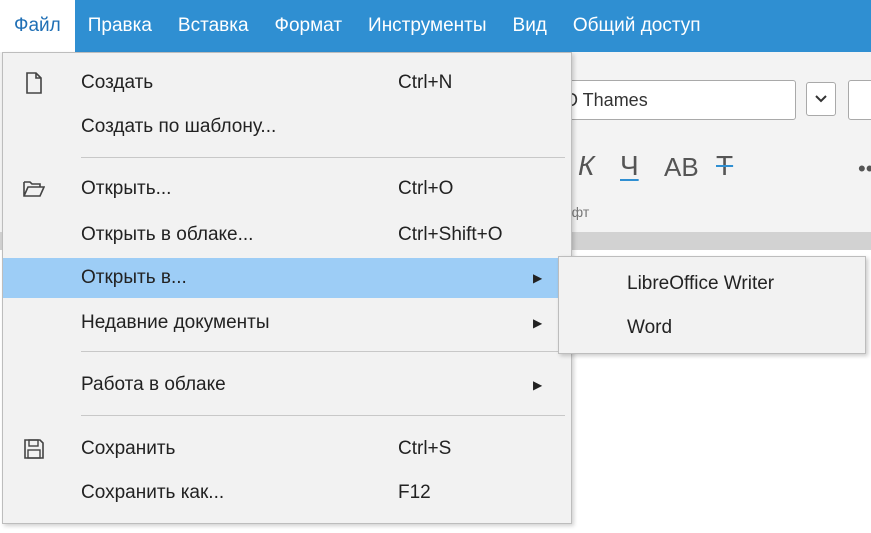  What do you see at coordinates (859, 100) in the screenshot?
I see `font-size-combobox` at bounding box center [859, 100].